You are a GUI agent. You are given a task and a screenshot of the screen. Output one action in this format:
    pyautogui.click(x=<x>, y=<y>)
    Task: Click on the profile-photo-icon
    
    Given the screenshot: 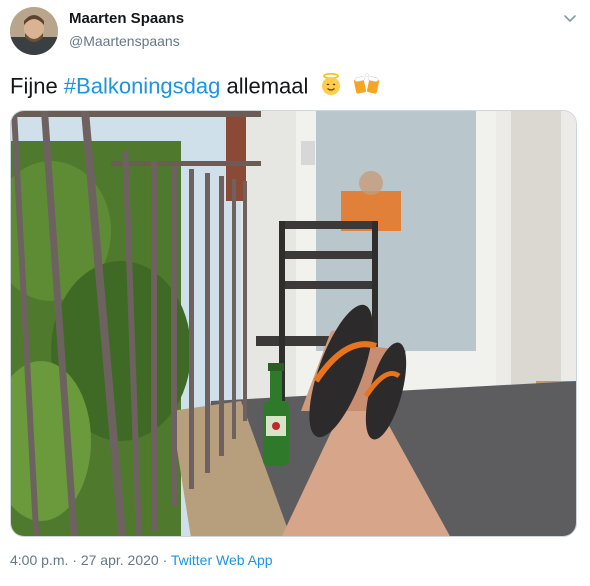 What is the action you would take?
    pyautogui.click(x=34, y=31)
    